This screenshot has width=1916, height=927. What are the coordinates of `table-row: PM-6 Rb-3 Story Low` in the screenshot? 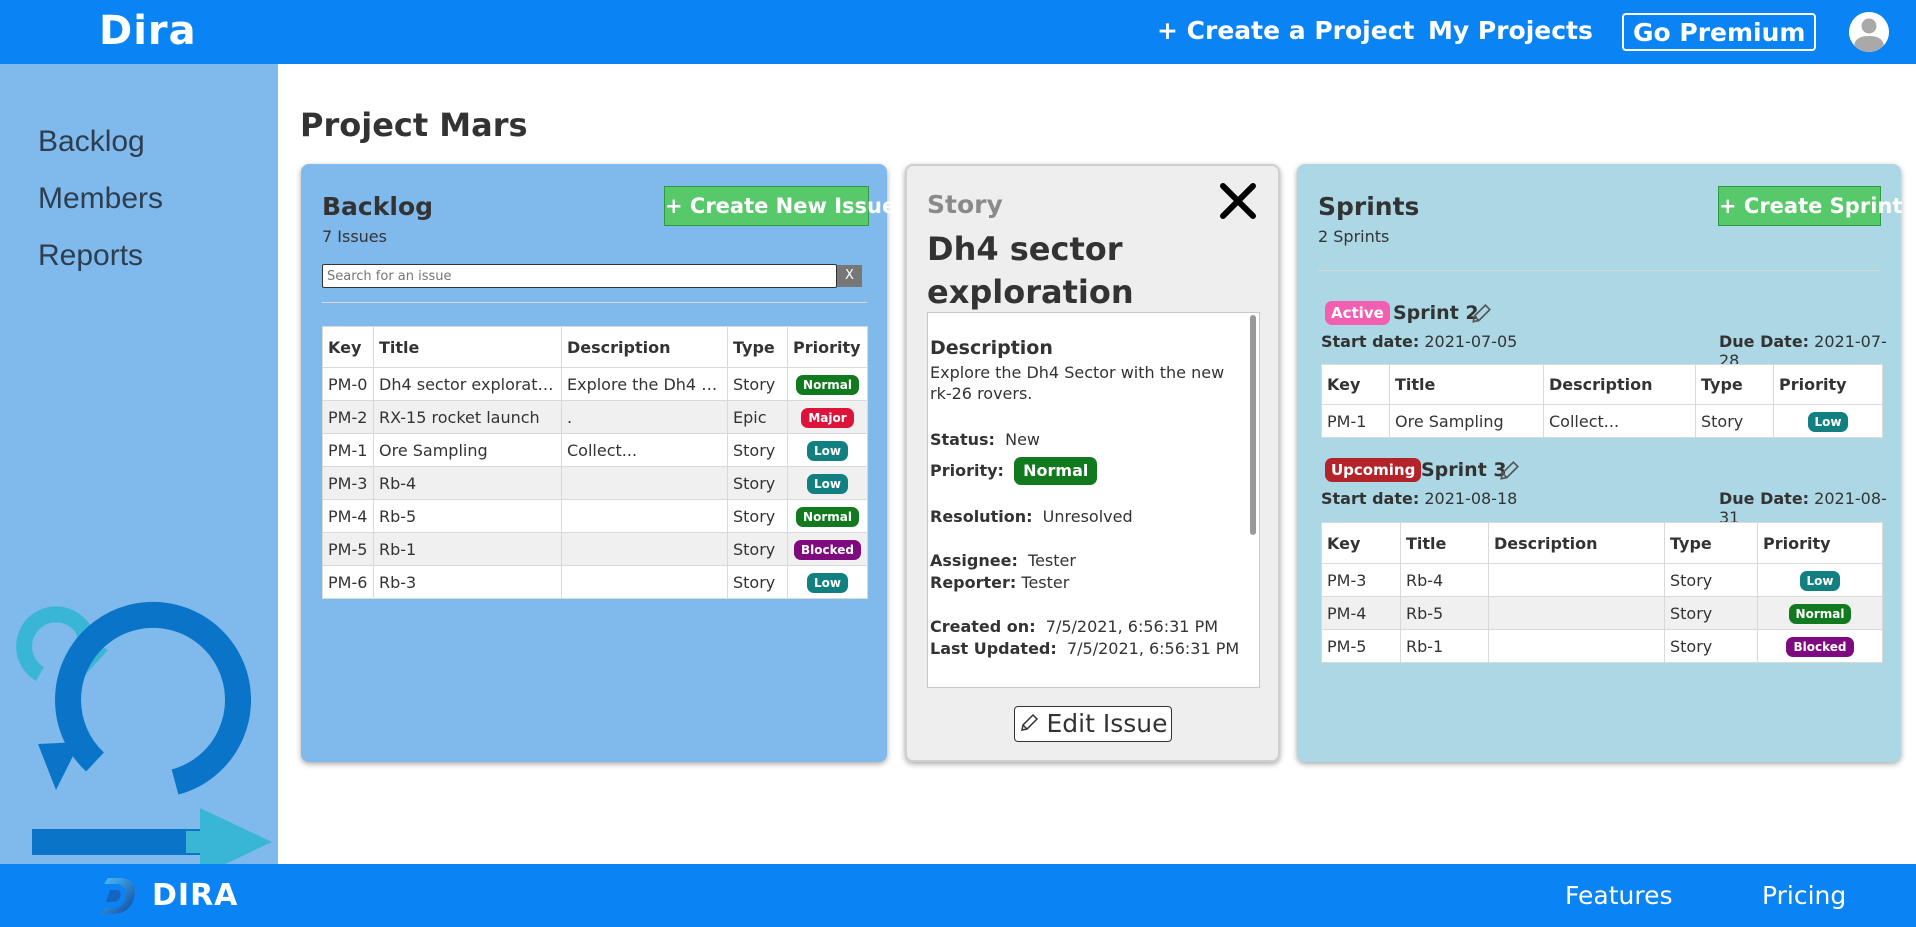 It's located at (595, 582).